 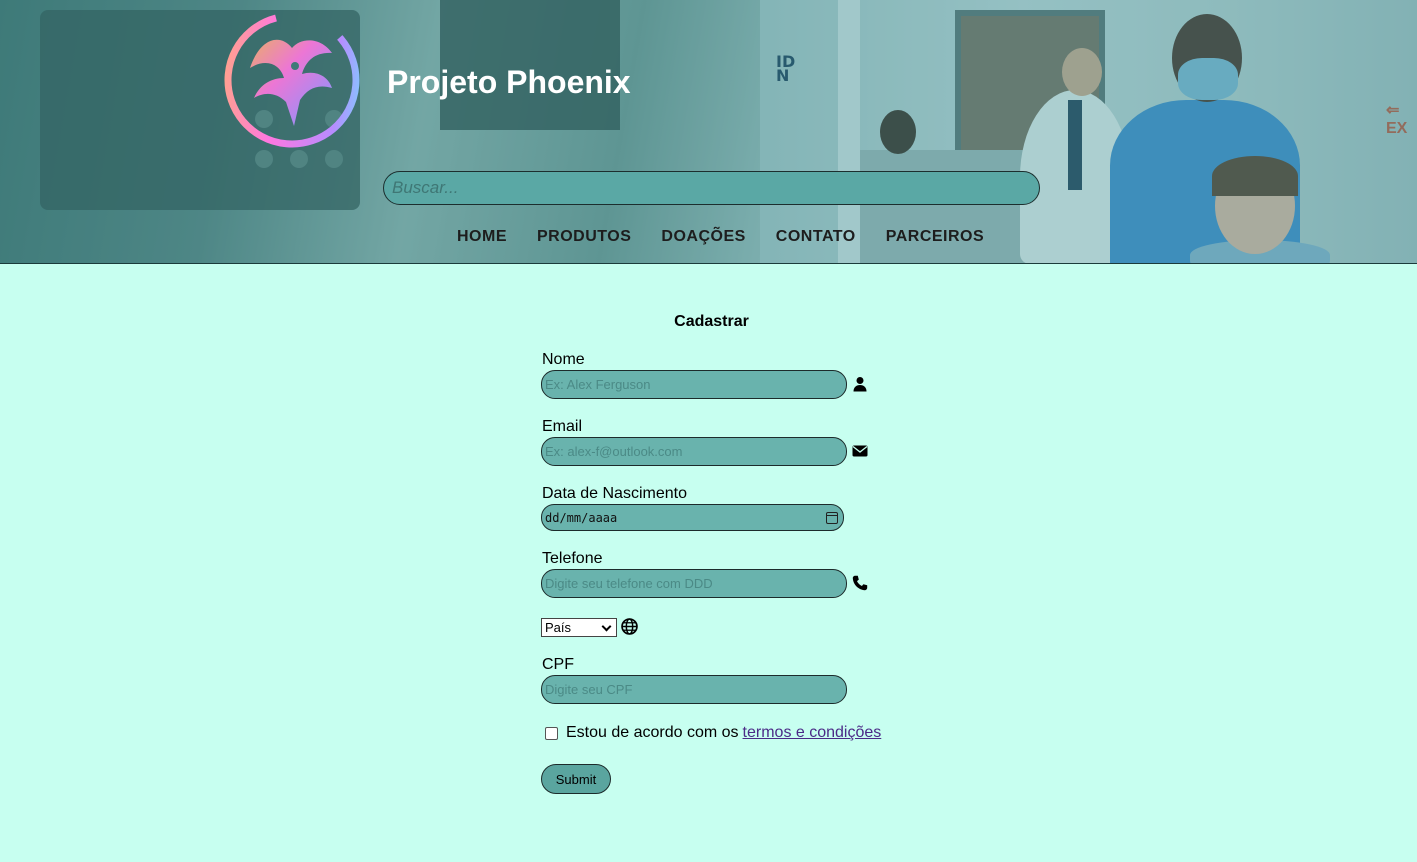 What do you see at coordinates (935, 237) in the screenshot?
I see `nav-parceiros: PARCEIROS` at bounding box center [935, 237].